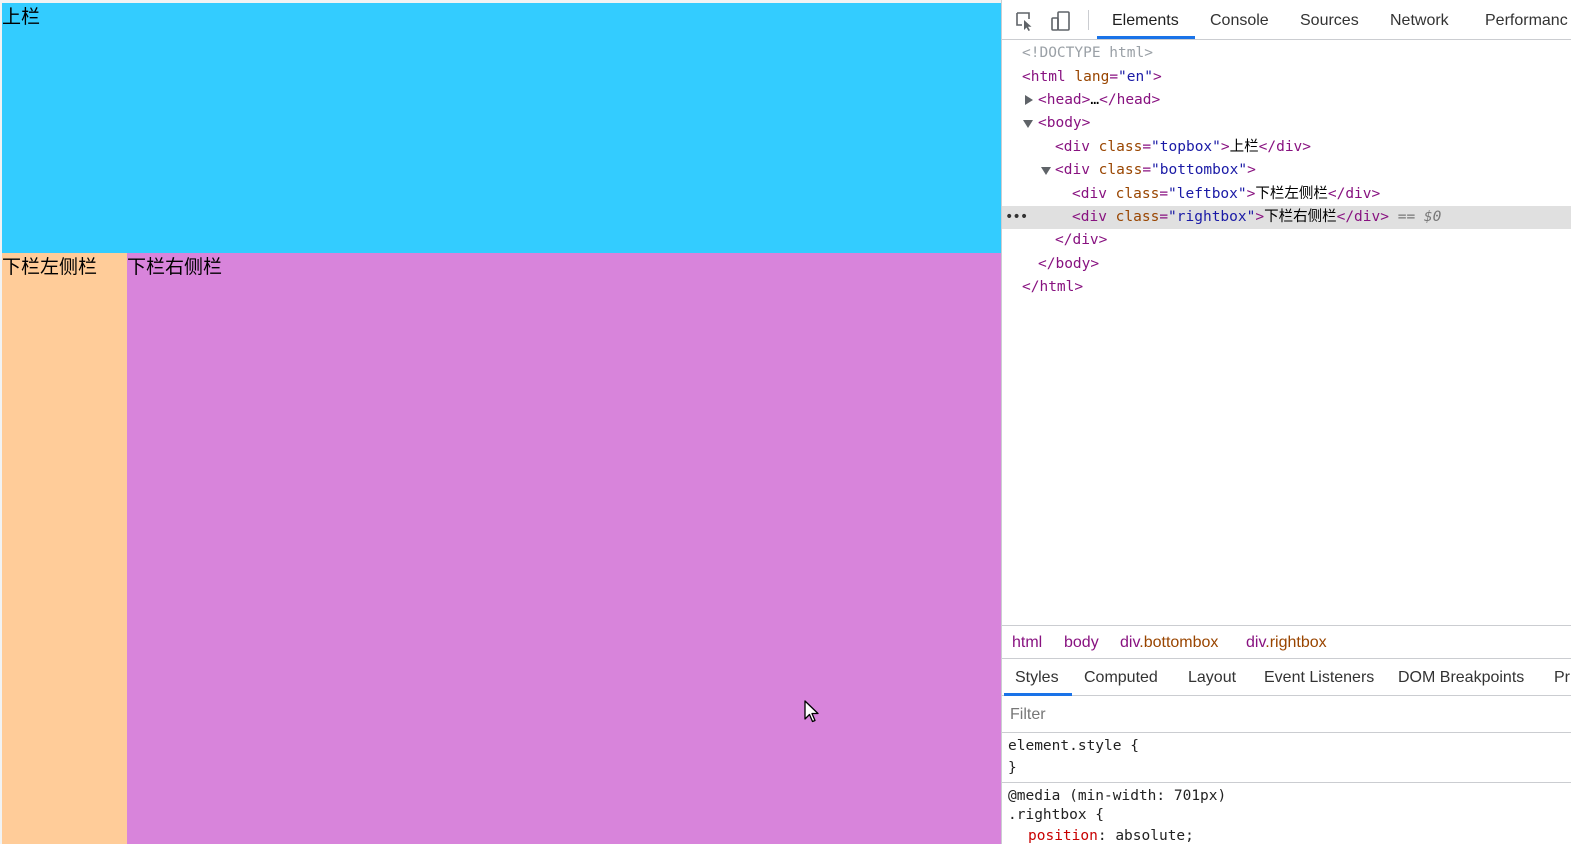 This screenshot has width=1571, height=844. I want to click on tab-computed: Computed, so click(1121, 678).